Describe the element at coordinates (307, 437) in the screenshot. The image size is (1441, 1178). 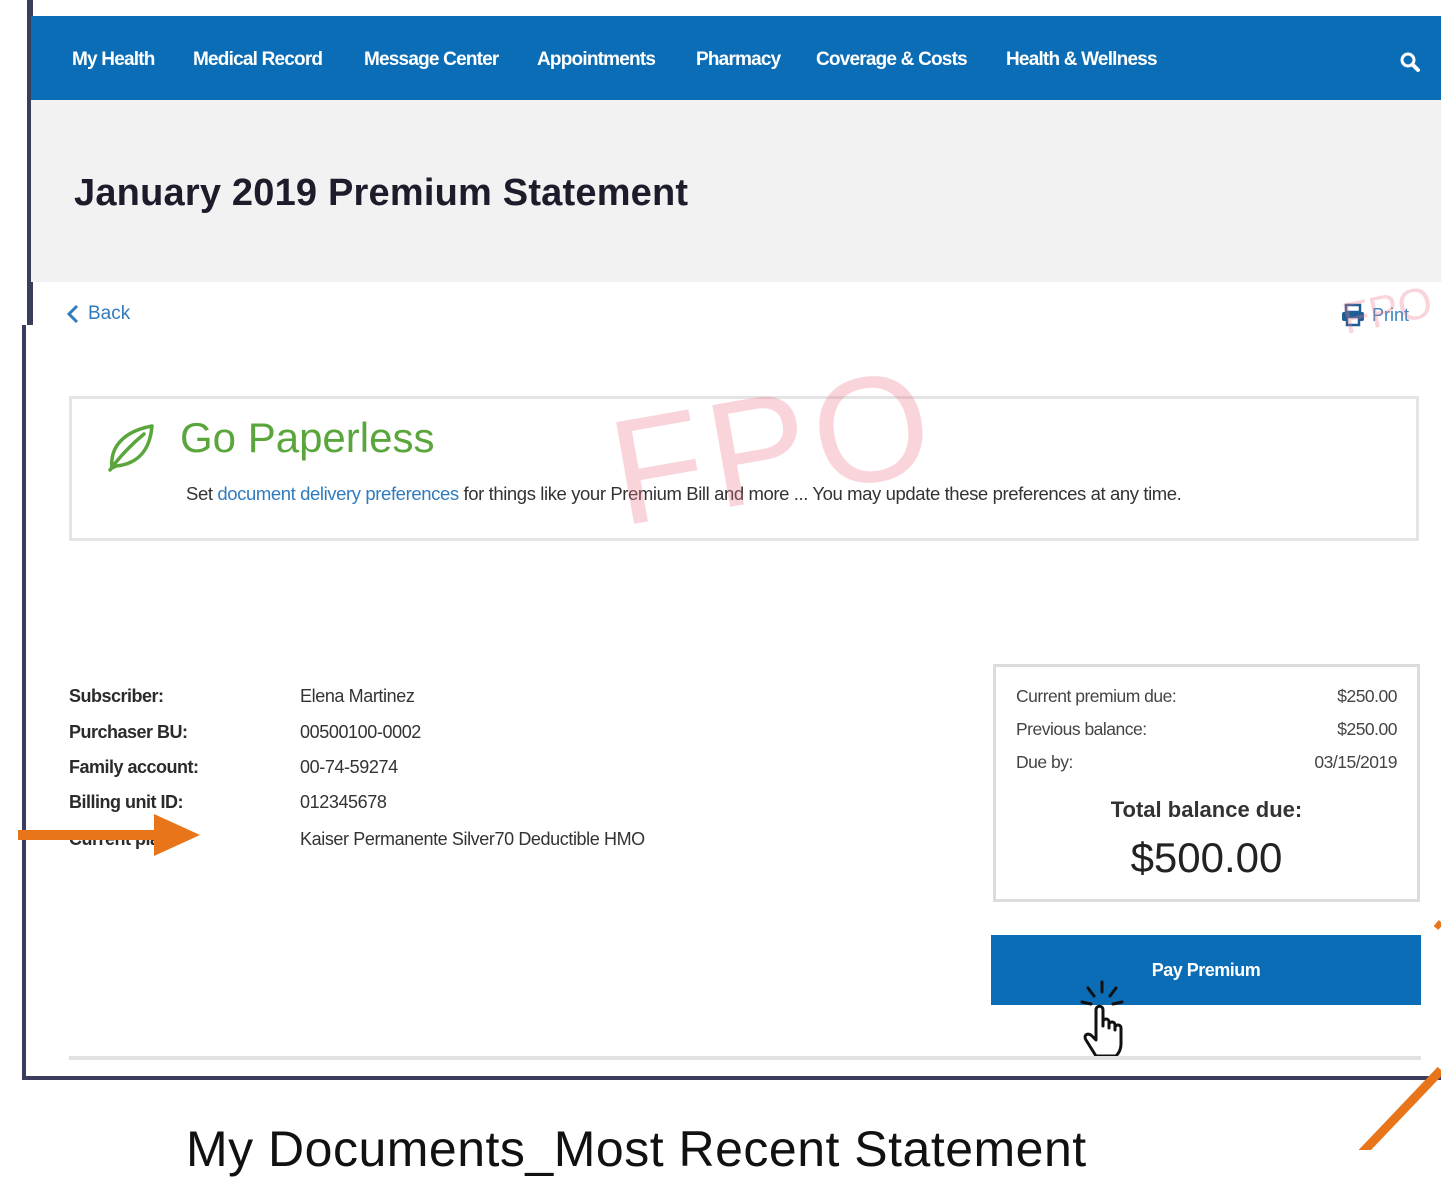
I see `go-paperless-title: Go Paperless` at that location.